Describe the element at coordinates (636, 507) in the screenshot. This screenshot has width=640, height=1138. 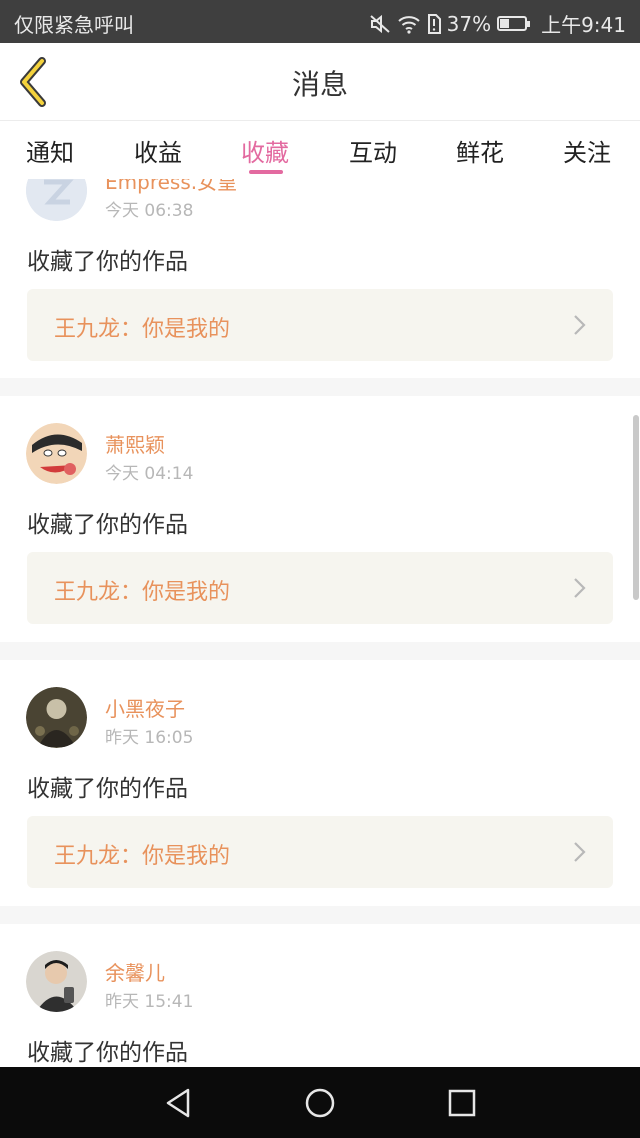
I see `scrollbar` at that location.